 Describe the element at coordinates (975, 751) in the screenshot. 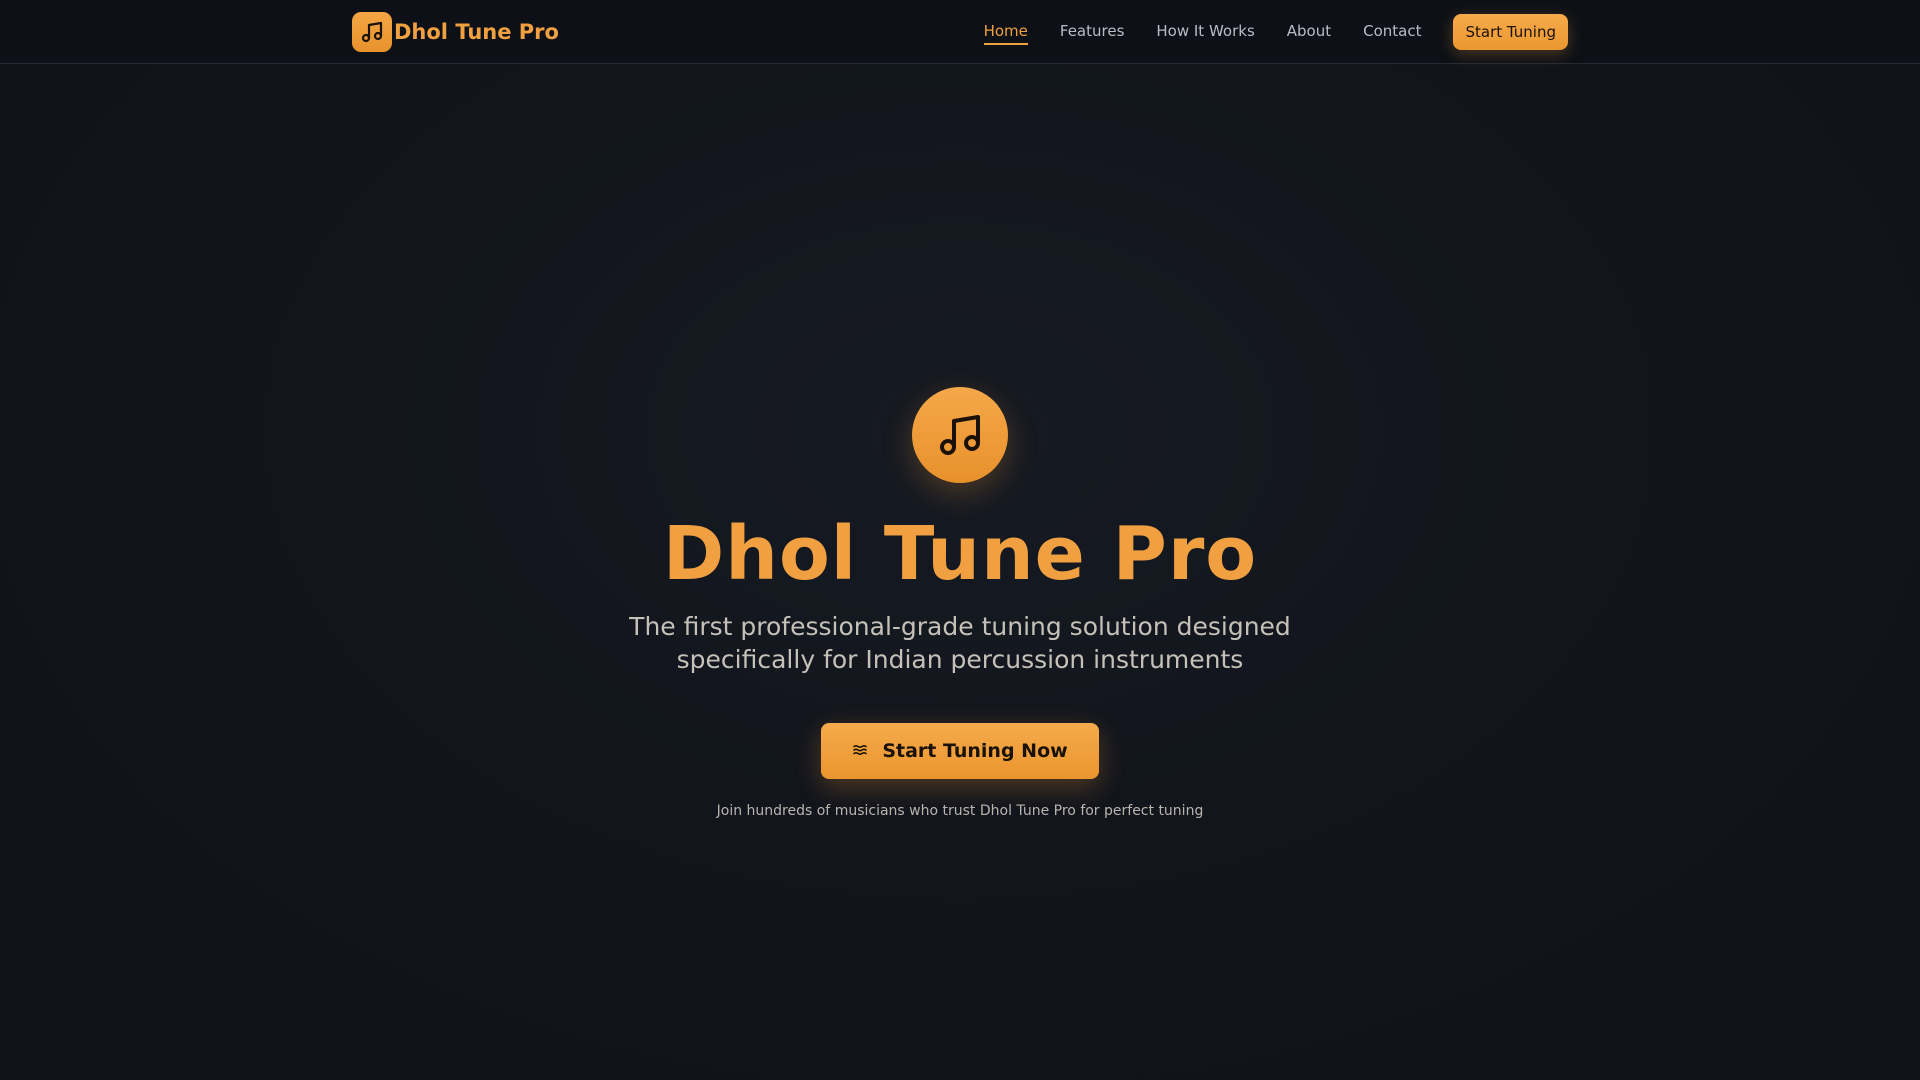

I see `start-tuning-now-label: Start Tuning Now` at that location.